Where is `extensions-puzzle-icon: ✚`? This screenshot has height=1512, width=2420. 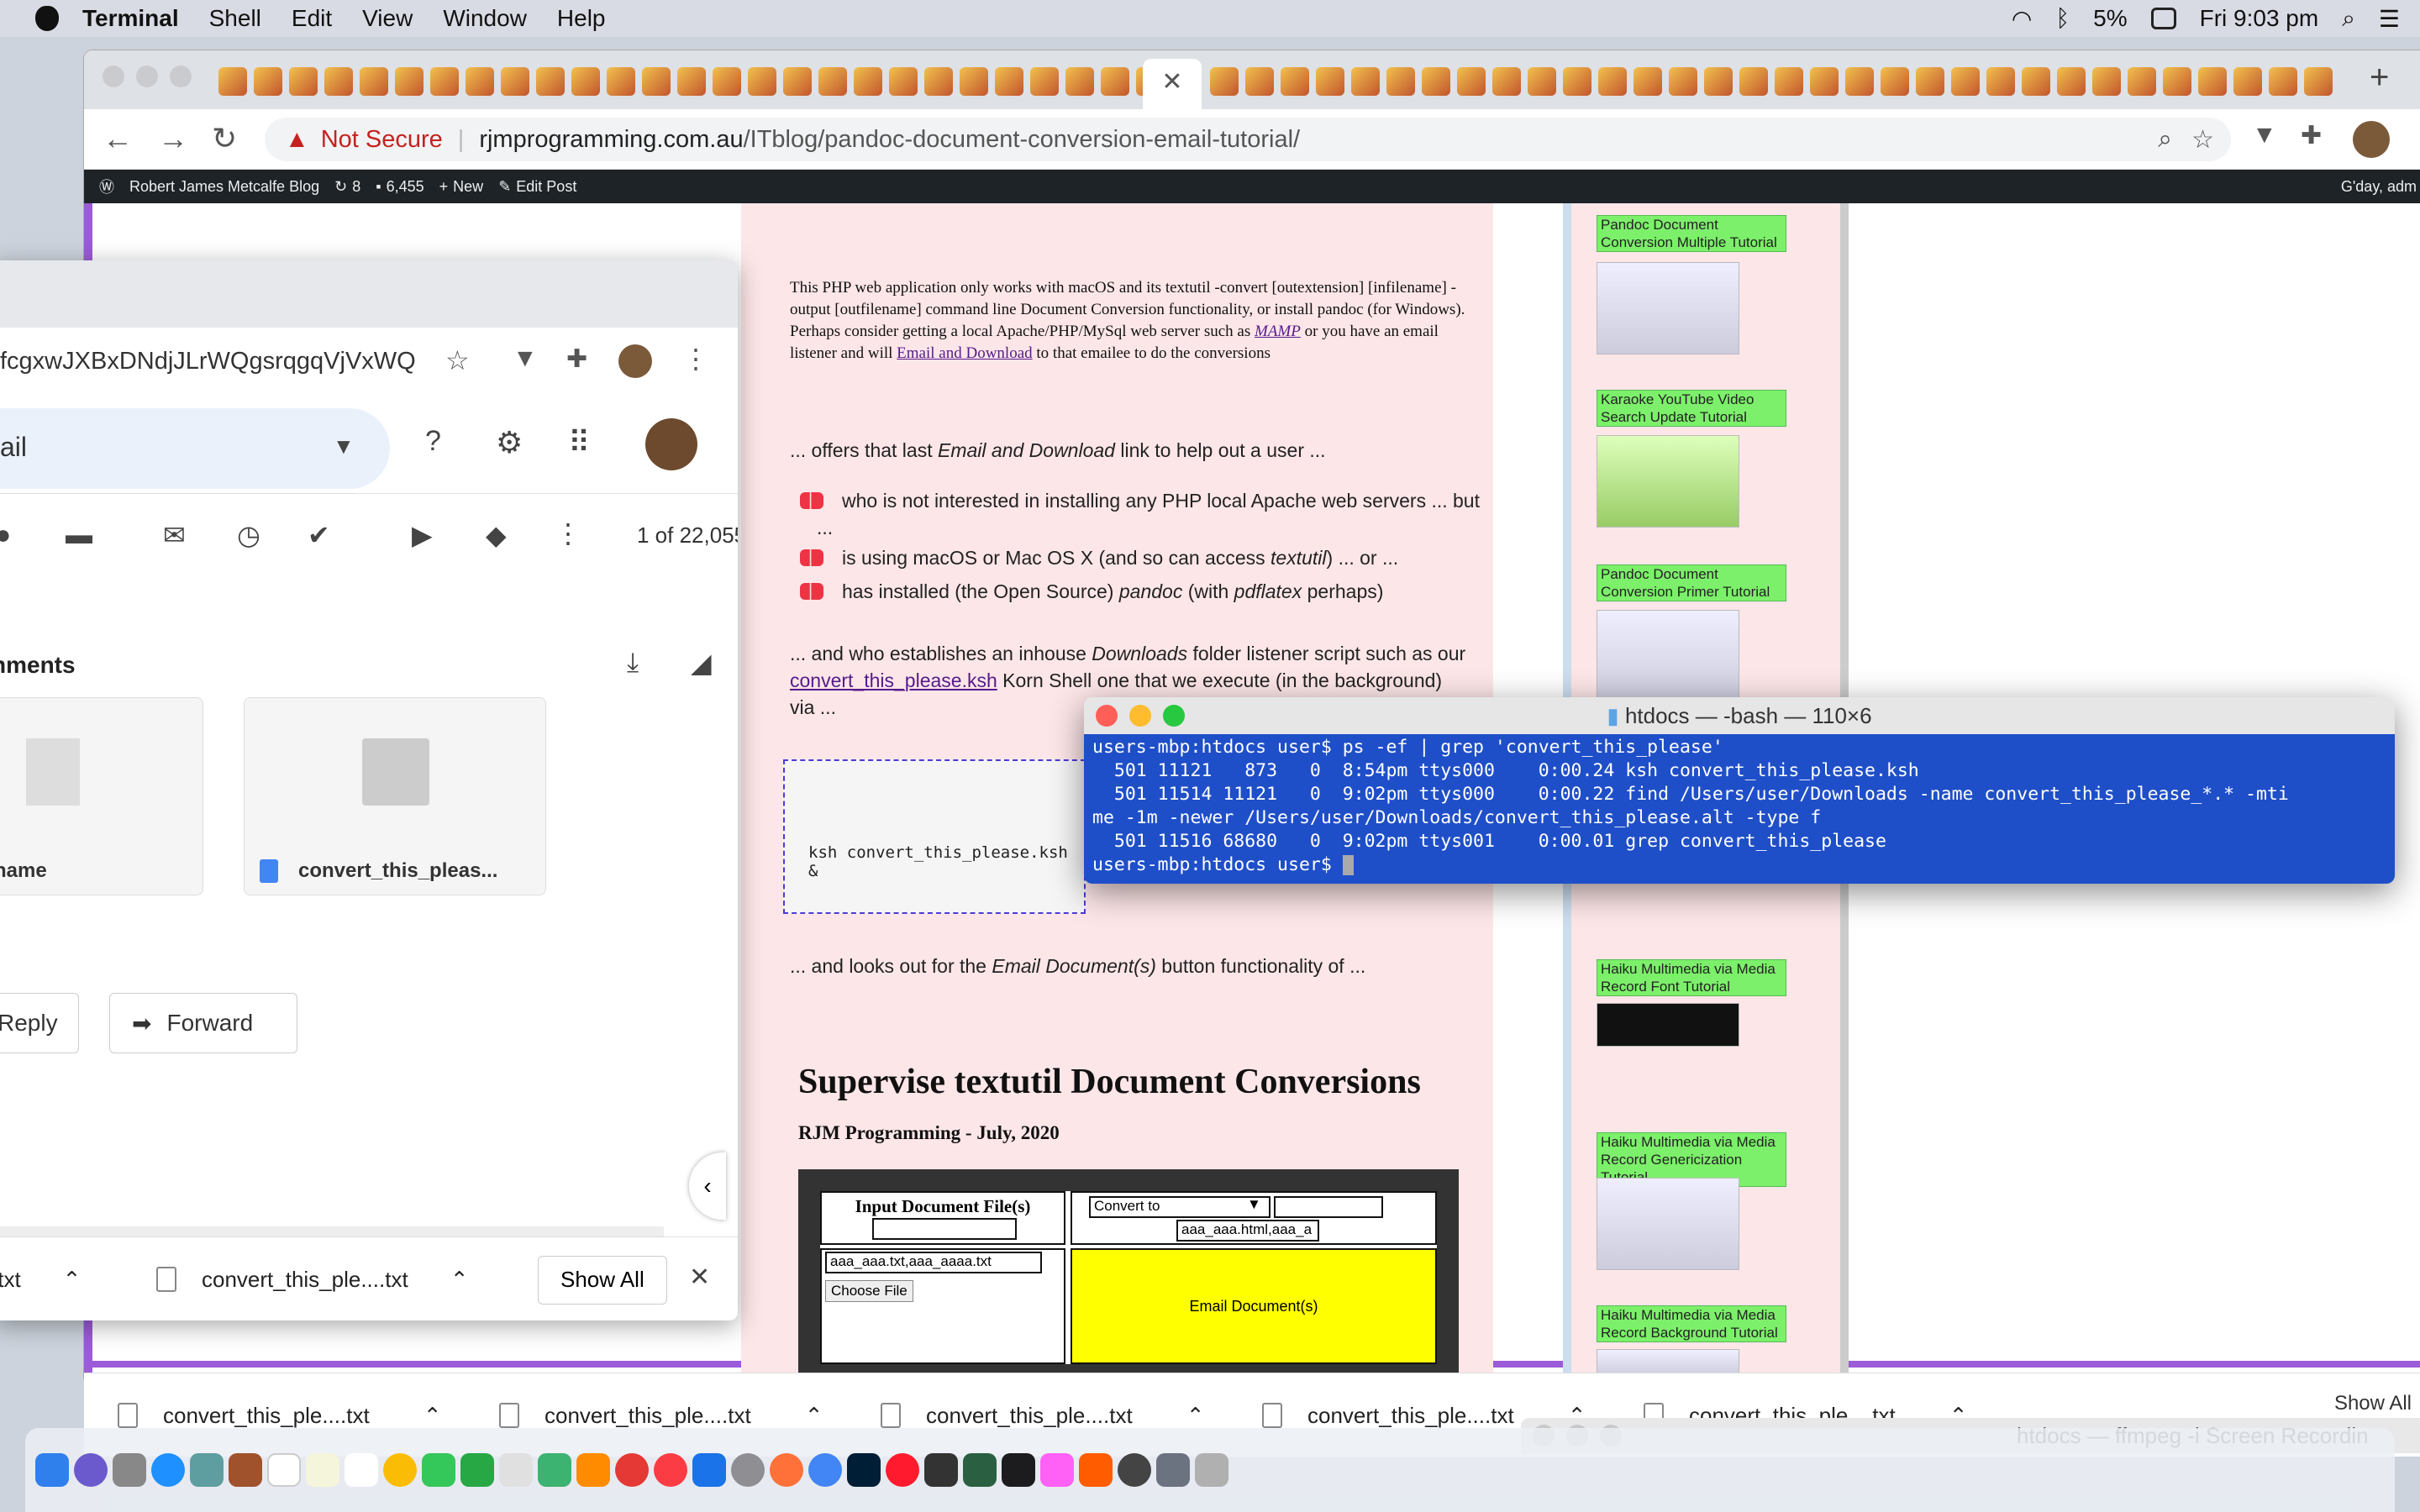
extensions-puzzle-icon: ✚ is located at coordinates (2311, 135).